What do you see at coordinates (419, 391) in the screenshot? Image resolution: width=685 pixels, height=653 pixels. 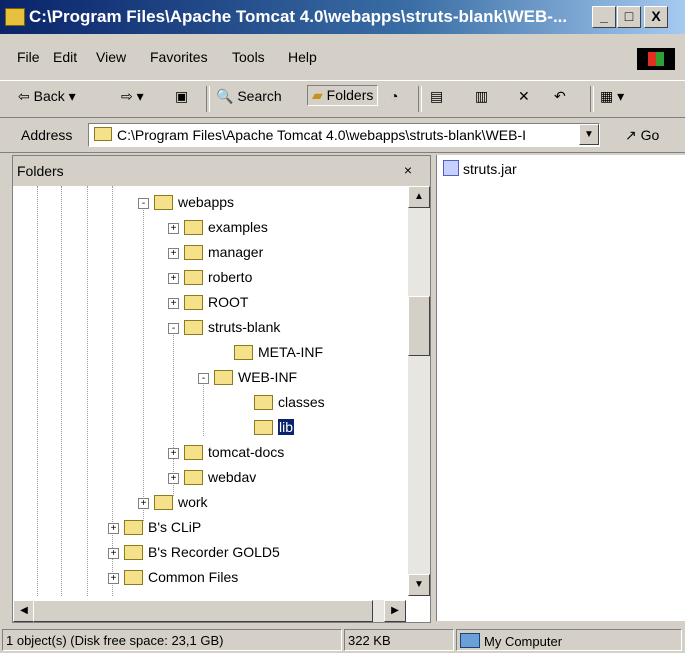 I see `vertical-scrollbar: ▲ ▼` at bounding box center [419, 391].